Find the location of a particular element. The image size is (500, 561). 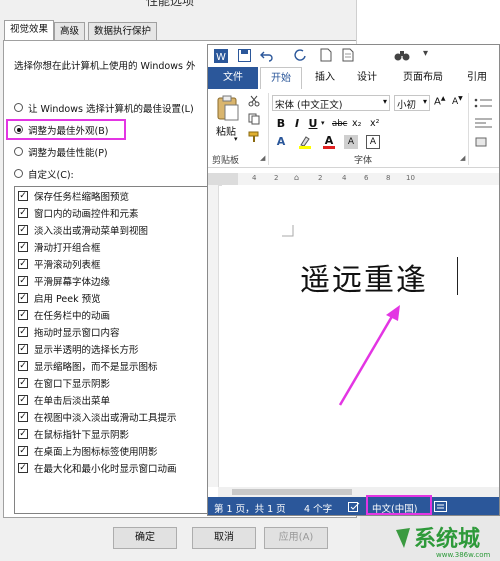

text-effects-icon: A is located at coordinates (281, 142).